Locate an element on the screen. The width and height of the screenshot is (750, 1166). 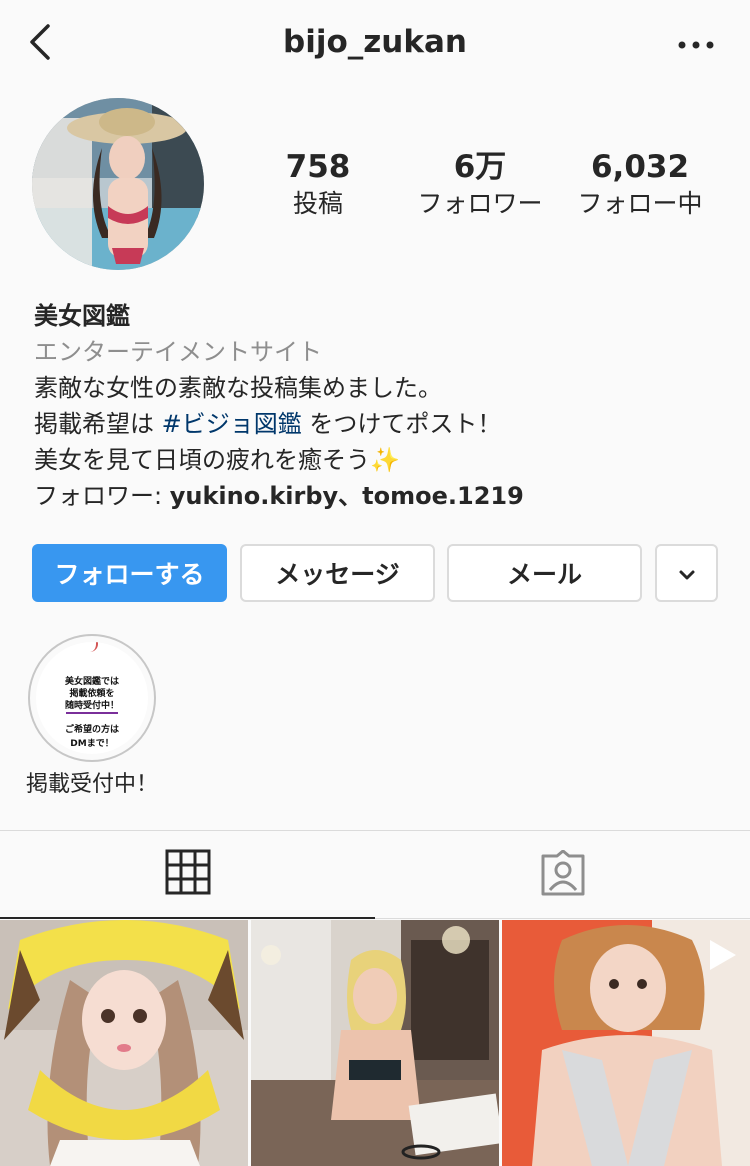
highlight-cover-line: ご希望の方は is located at coordinates (91, 730).